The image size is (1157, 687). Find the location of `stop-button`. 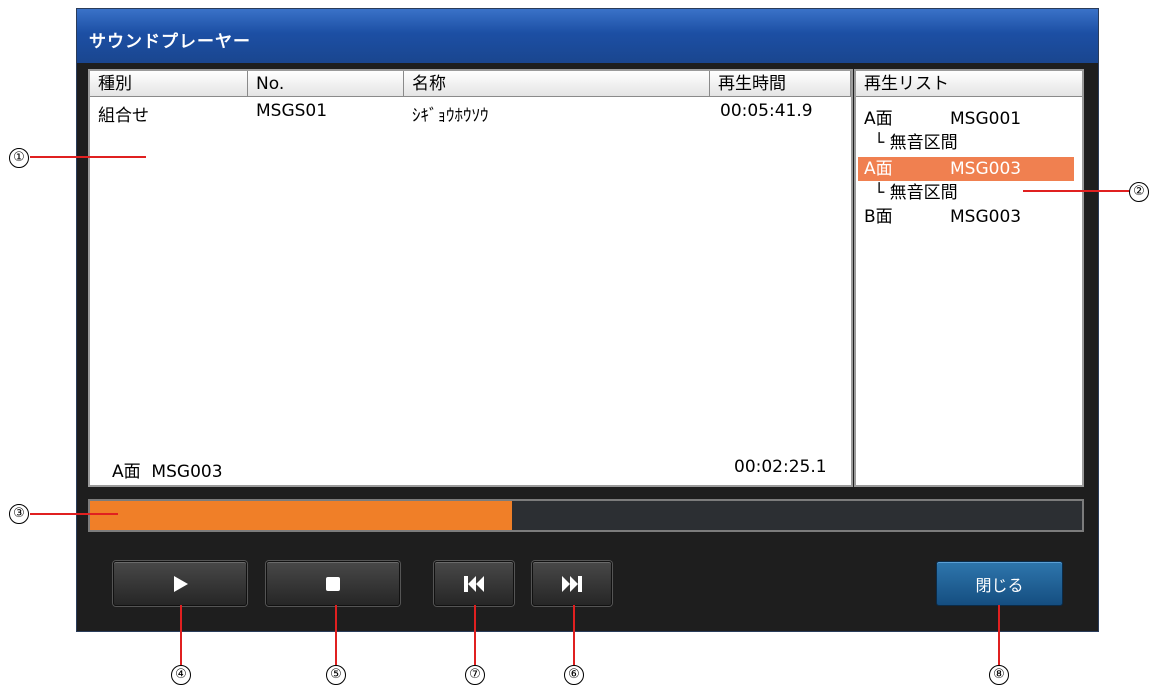

stop-button is located at coordinates (333, 583).